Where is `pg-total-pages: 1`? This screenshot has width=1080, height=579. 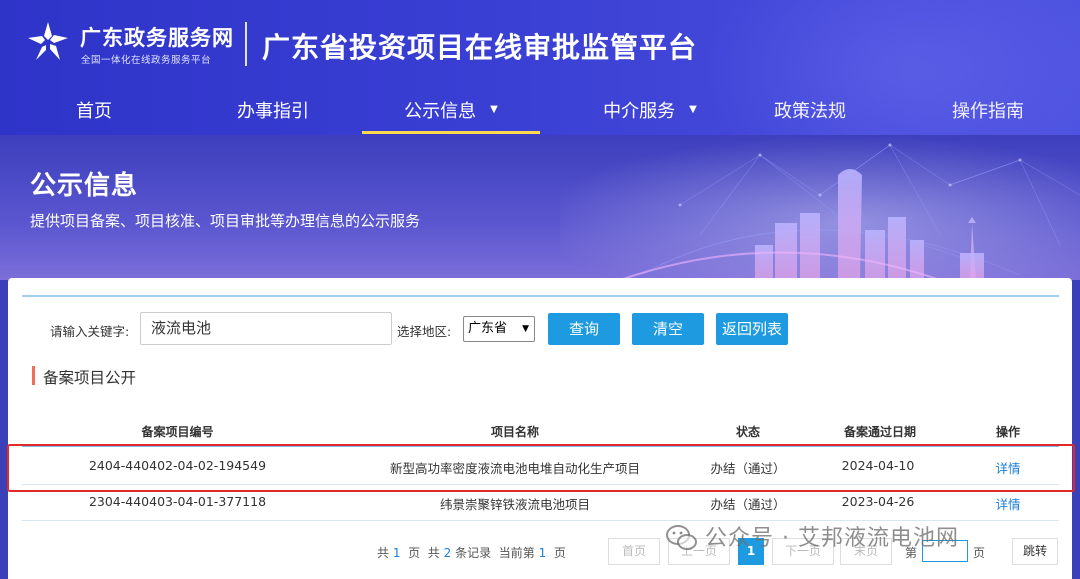
pg-total-pages: 1 is located at coordinates (396, 553).